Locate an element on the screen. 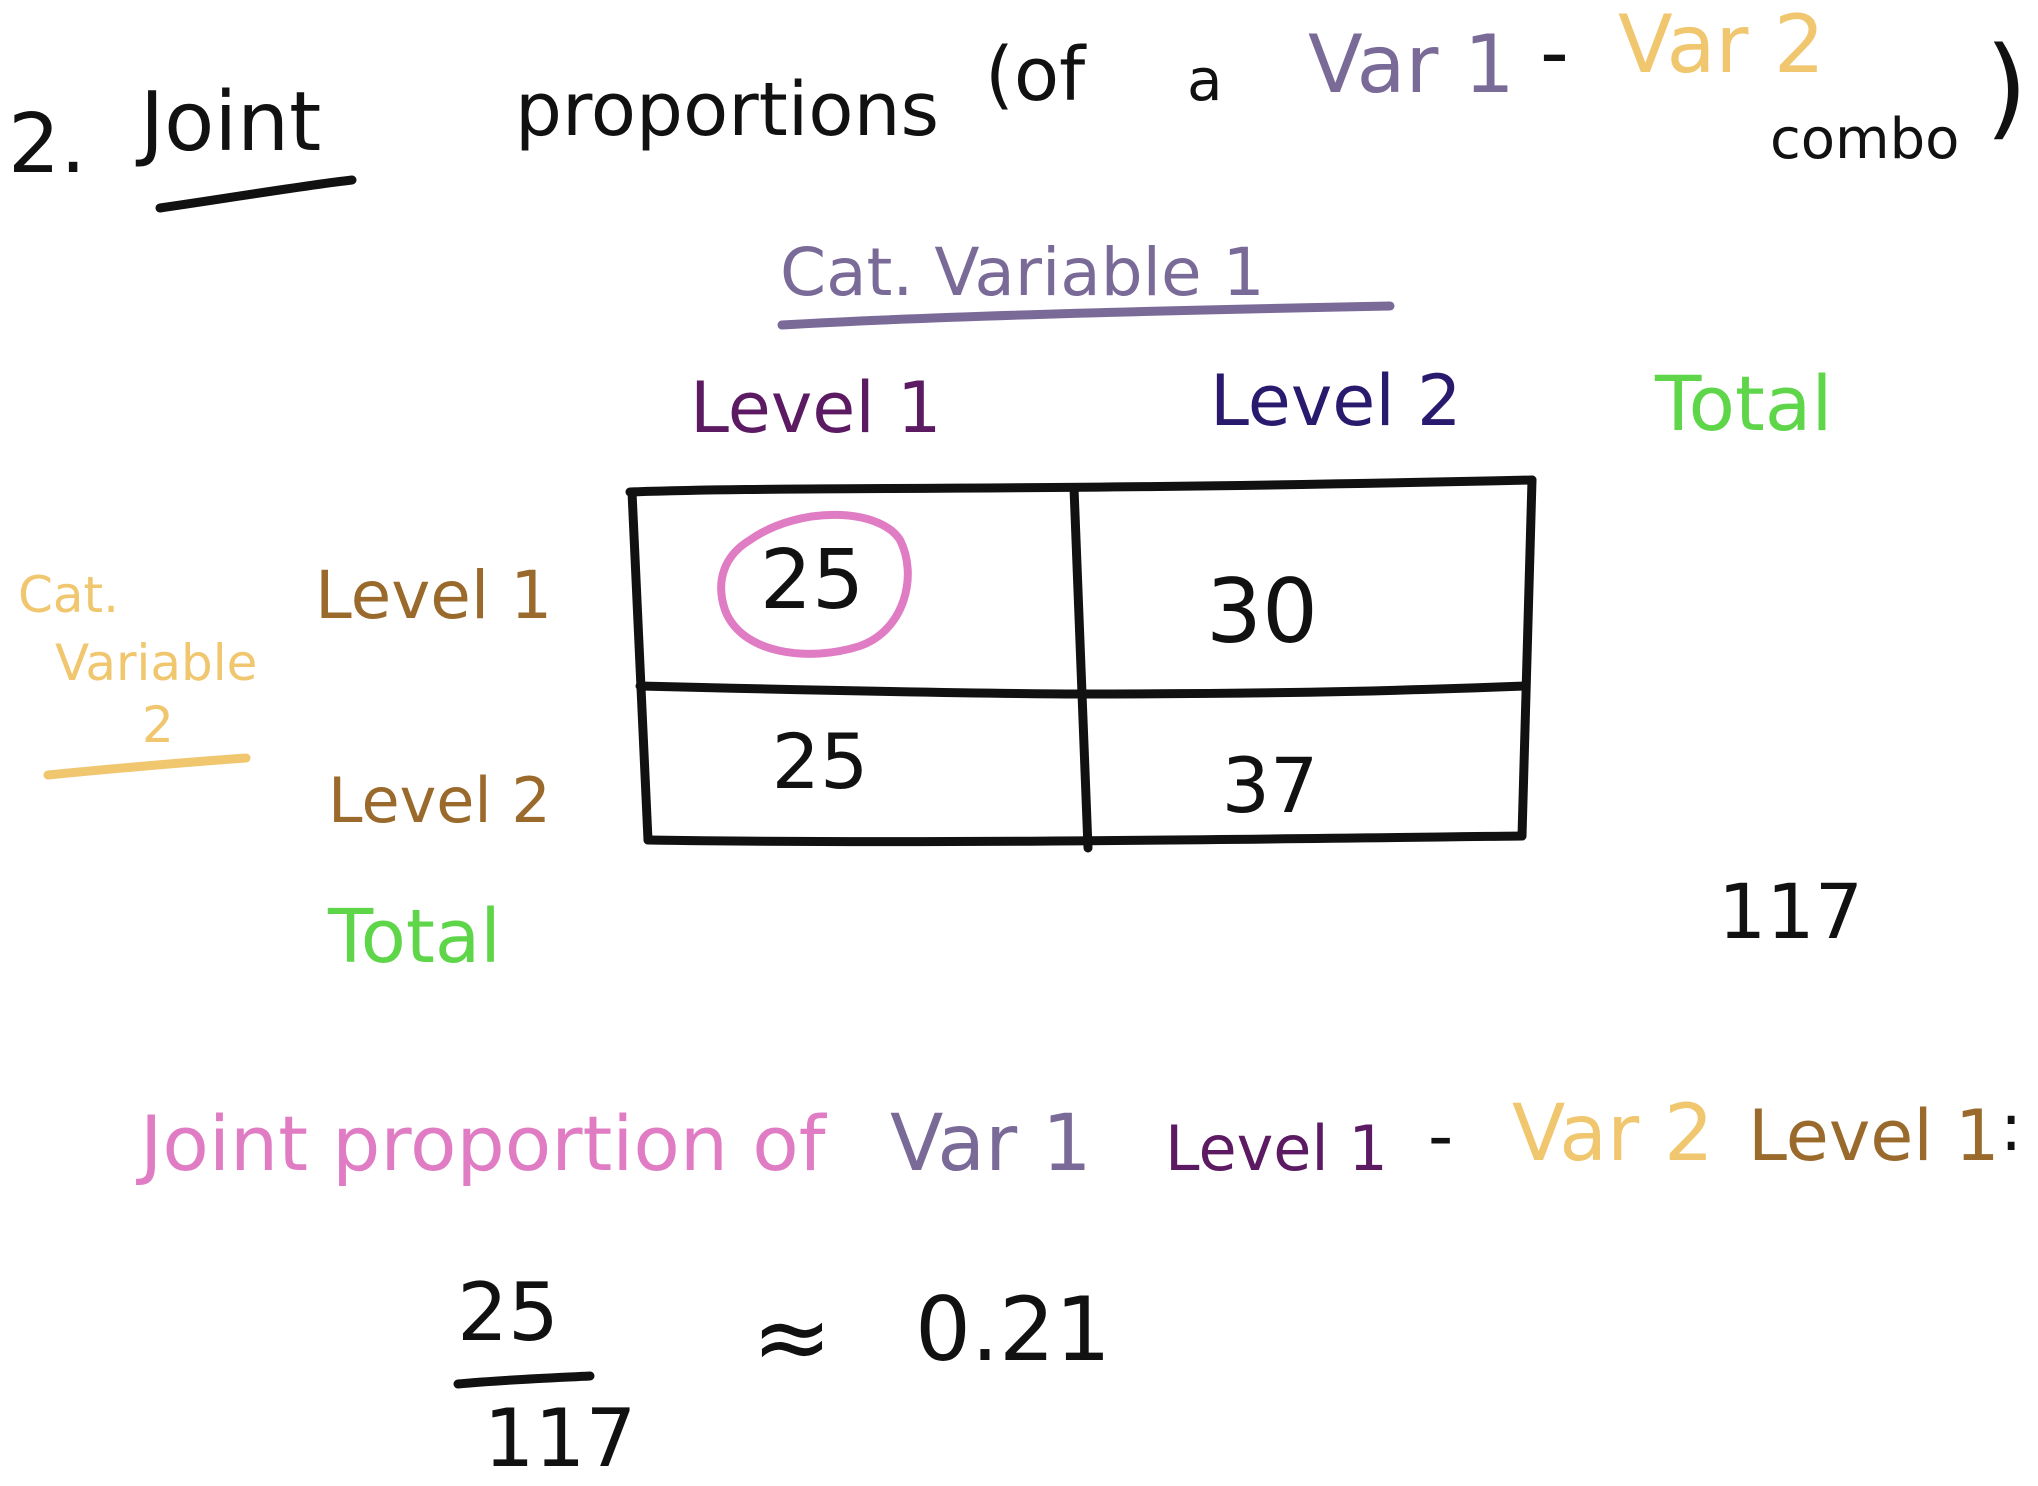 Image resolution: width=2038 pixels, height=1486 pixels. row-total-label: Total is located at coordinates (414, 937).